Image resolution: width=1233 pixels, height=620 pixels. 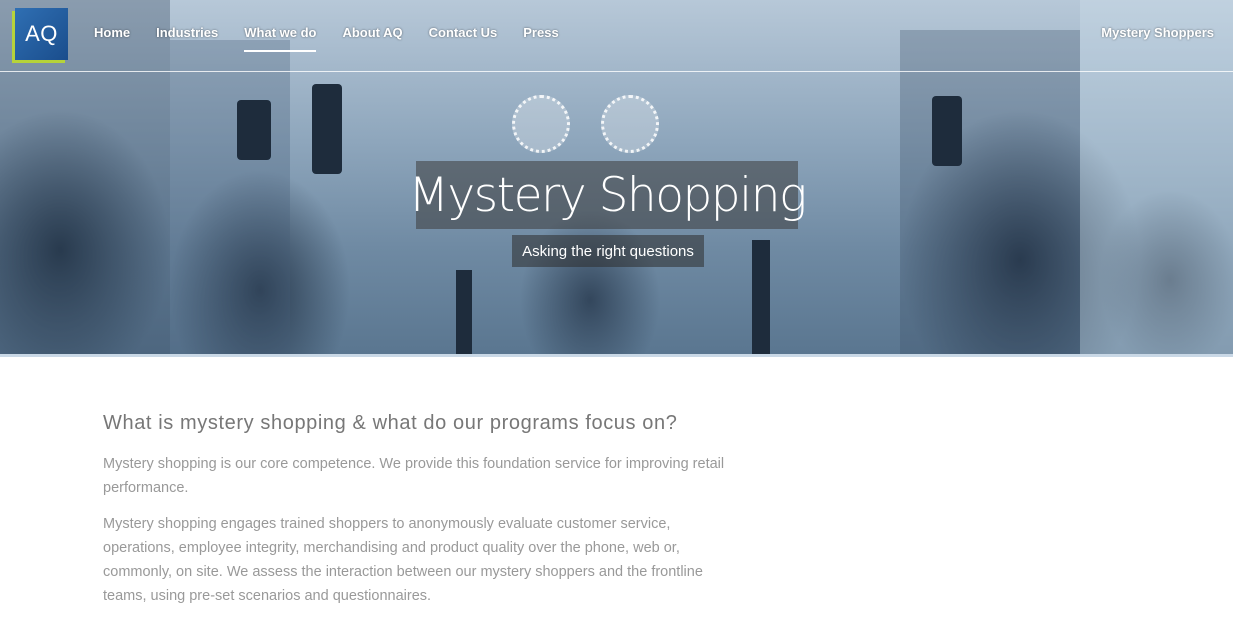 I want to click on hero-title-box: Mystery Shopping, so click(x=607, y=195).